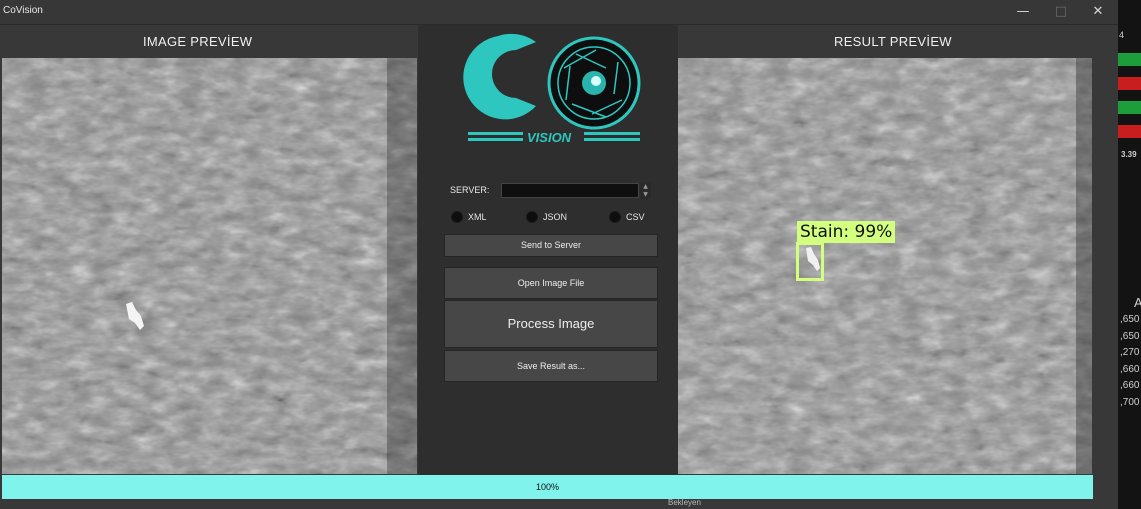  What do you see at coordinates (549, 137) in the screenshot?
I see `logo-text: VISION` at bounding box center [549, 137].